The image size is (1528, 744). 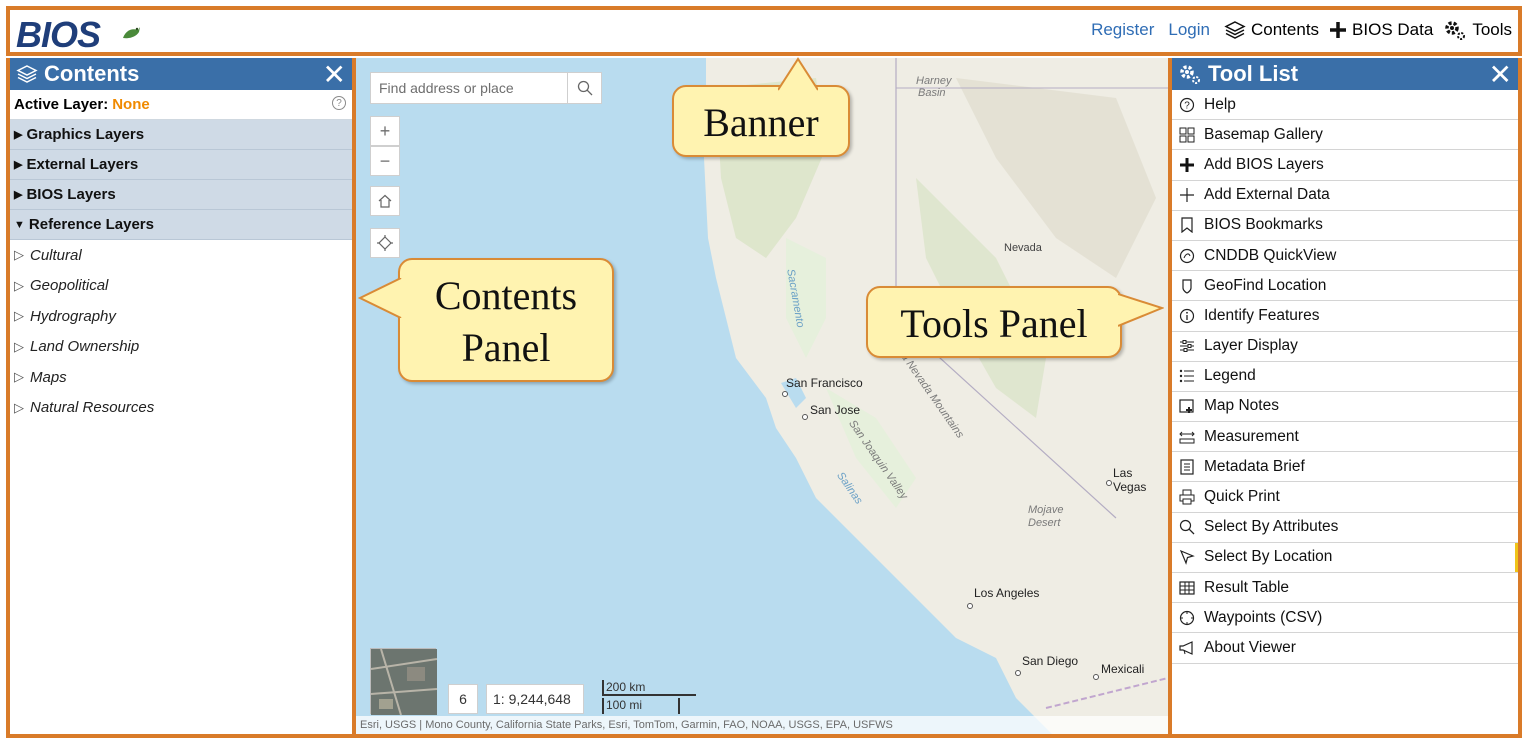 I want to click on bios-data-button: BIOS Data, so click(x=1381, y=30).